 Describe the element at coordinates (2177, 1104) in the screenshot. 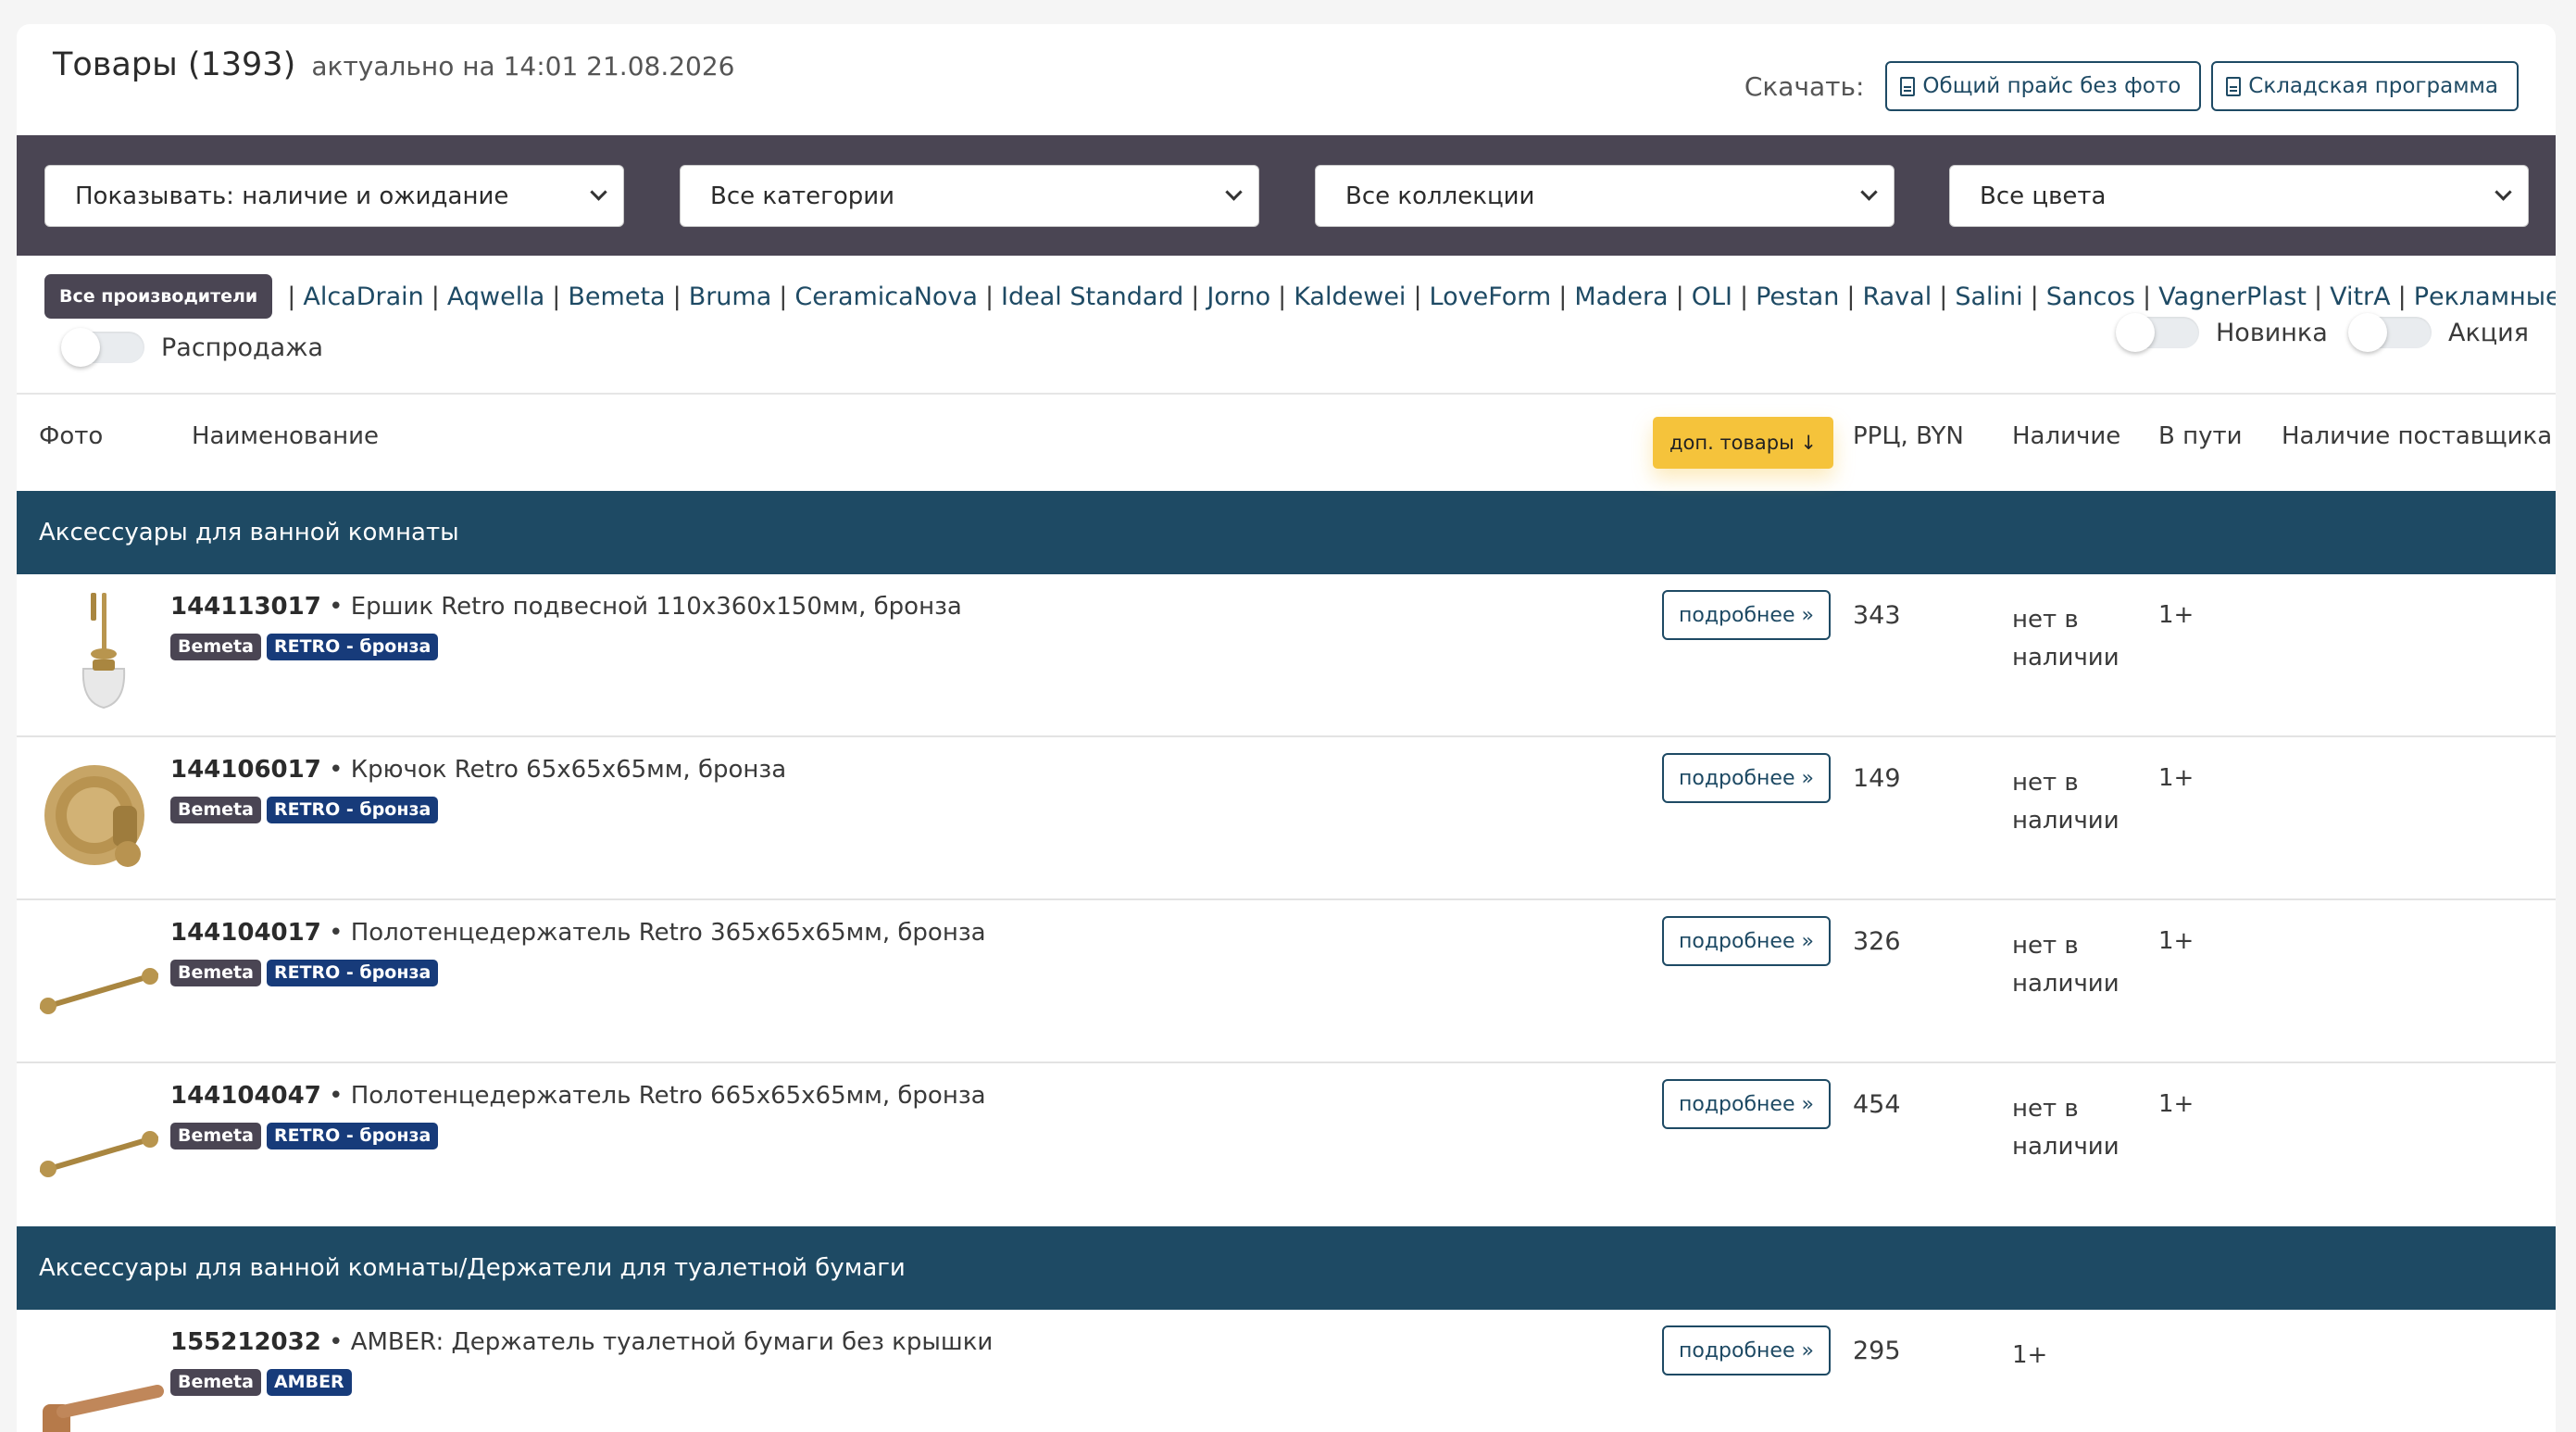

I see `product-transit: 1+` at that location.